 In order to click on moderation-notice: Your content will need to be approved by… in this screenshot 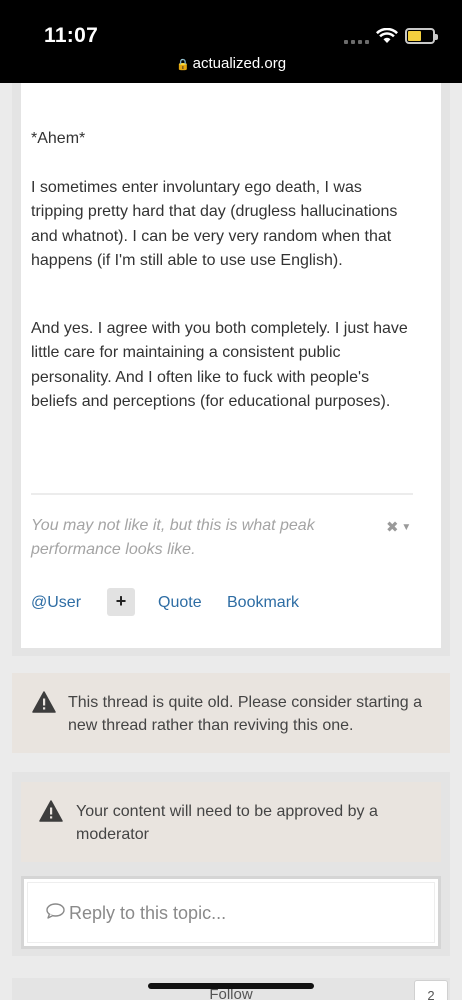, I will do `click(231, 822)`.